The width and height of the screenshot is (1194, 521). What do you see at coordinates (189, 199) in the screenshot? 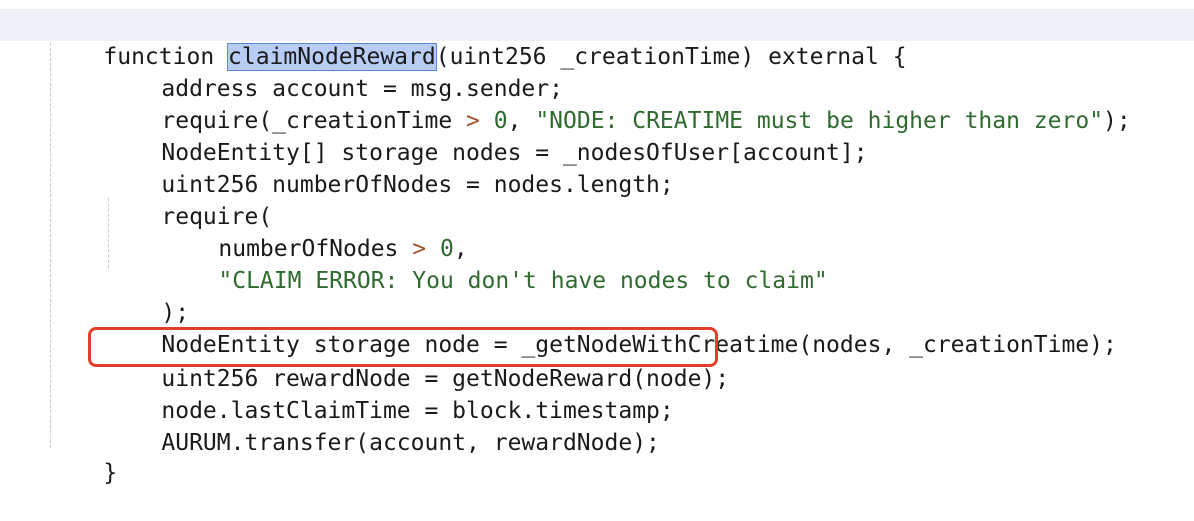
I see `code-line-6: require(` at bounding box center [189, 199].